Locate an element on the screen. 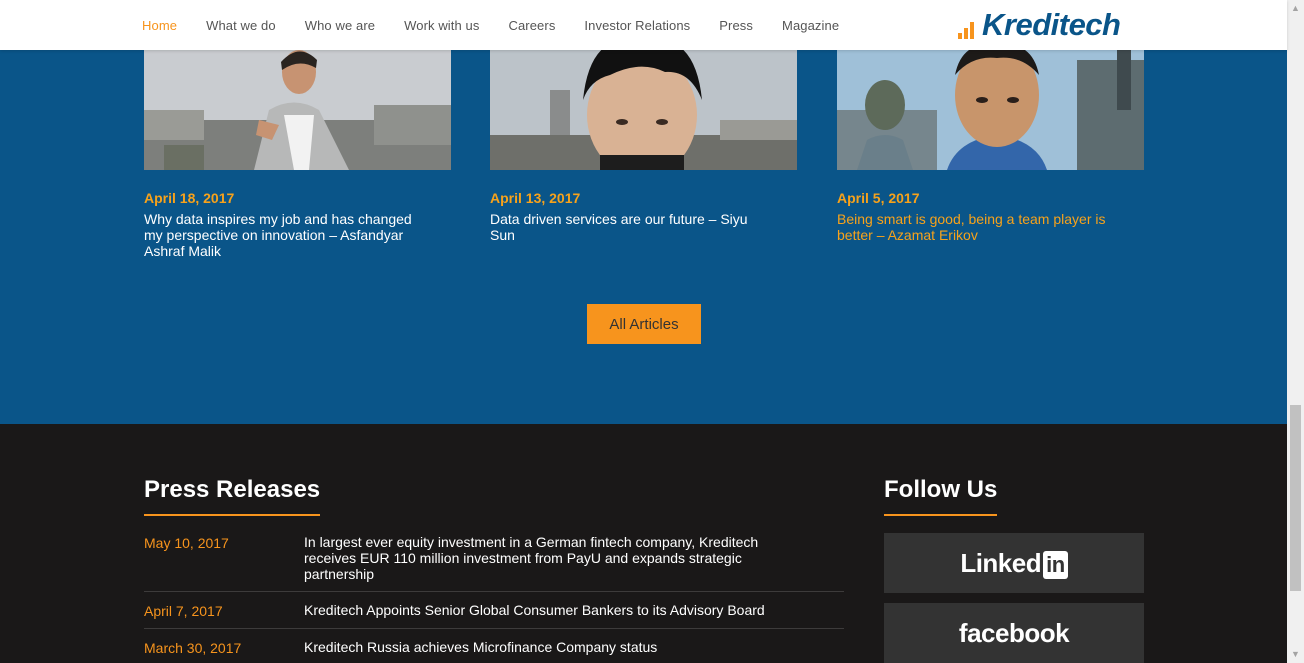 This screenshot has width=1304, height=663. scroll-up-arrow-icon: ▲ is located at coordinates (1295, 8).